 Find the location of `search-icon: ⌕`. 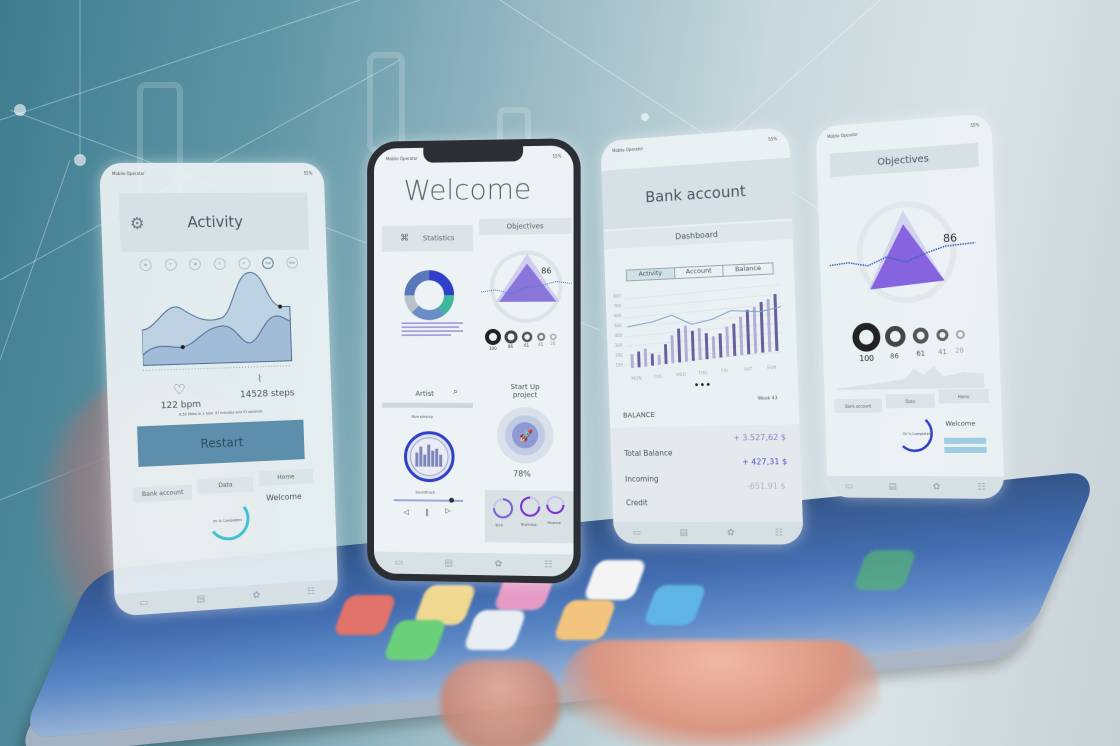

search-icon: ⌕ is located at coordinates (455, 392).